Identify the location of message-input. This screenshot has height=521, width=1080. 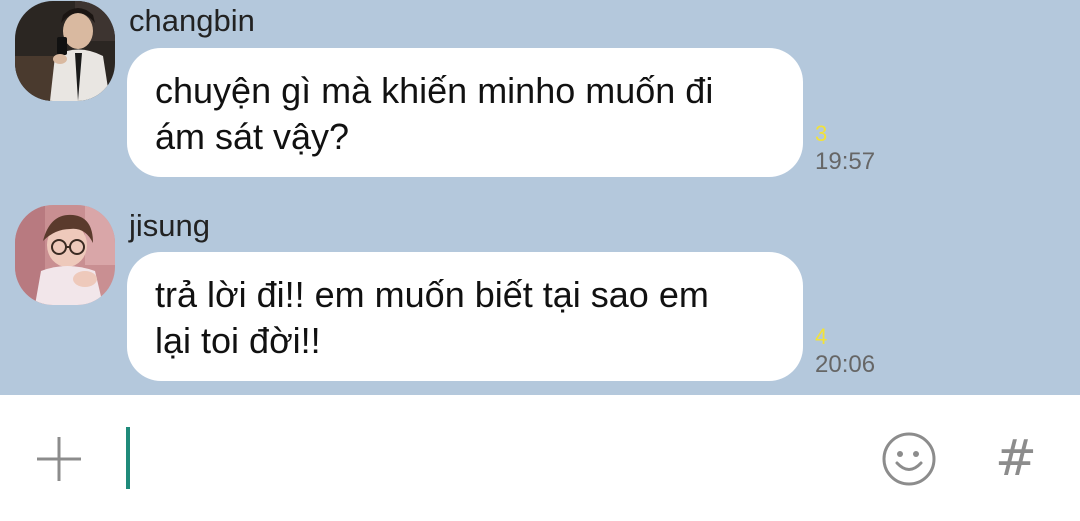
(495, 458).